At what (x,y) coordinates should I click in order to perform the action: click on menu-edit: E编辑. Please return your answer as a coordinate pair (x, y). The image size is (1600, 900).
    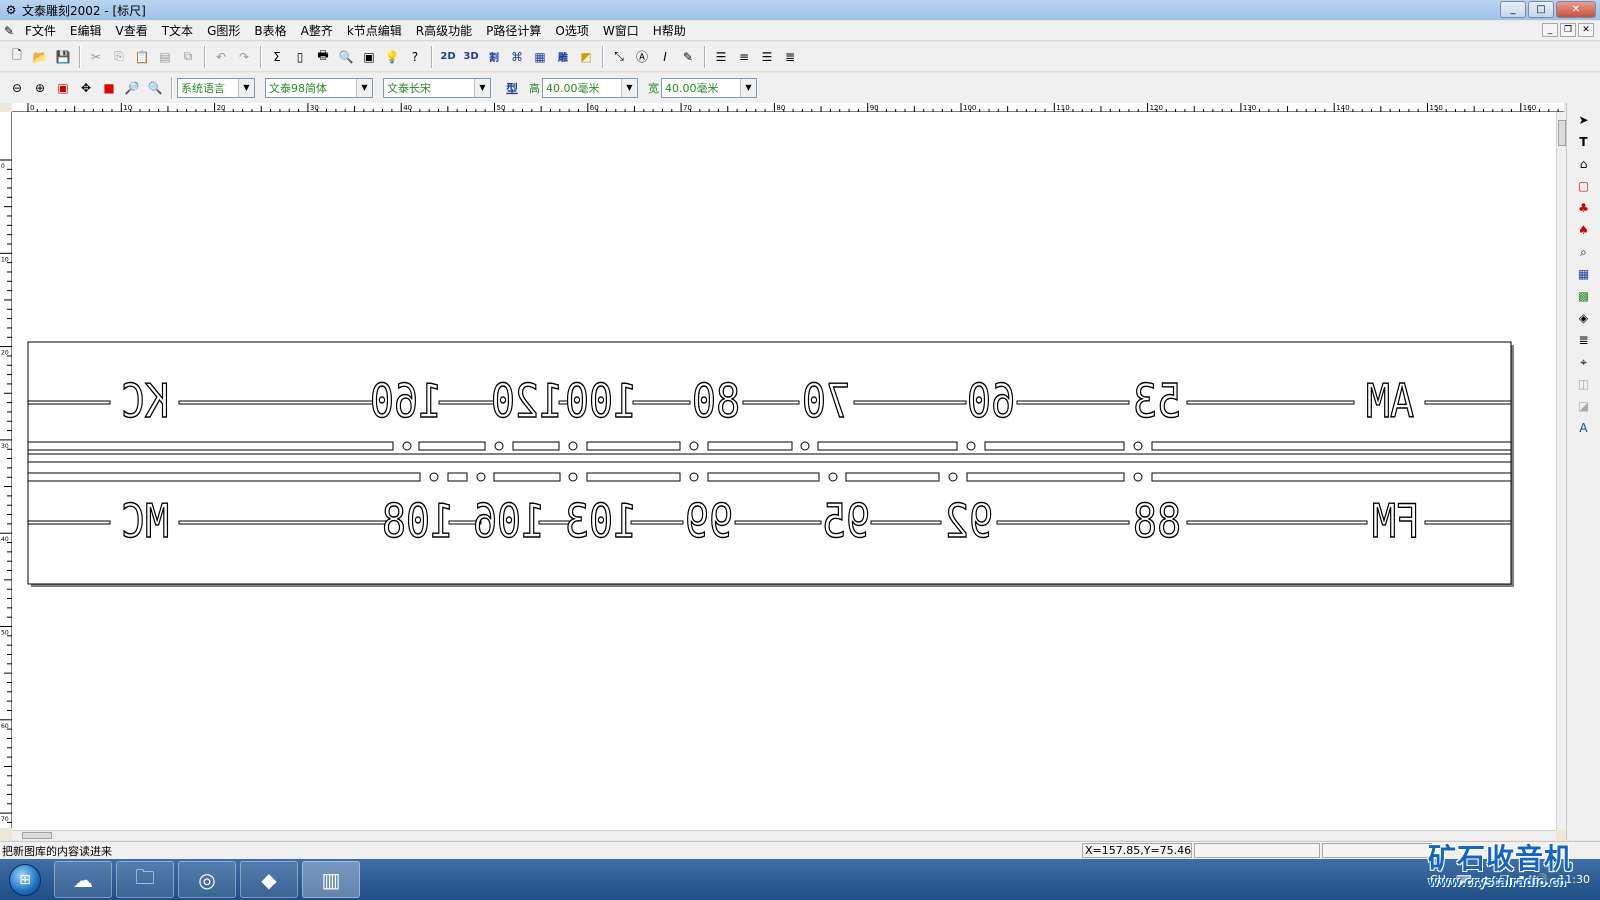
    Looking at the image, I should click on (86, 30).